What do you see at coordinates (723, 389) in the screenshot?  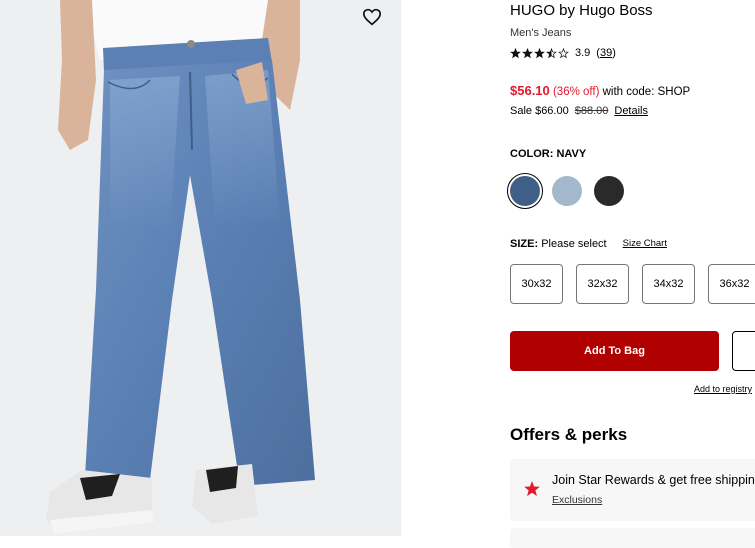 I see `add-to-registry-link: Add to registry` at bounding box center [723, 389].